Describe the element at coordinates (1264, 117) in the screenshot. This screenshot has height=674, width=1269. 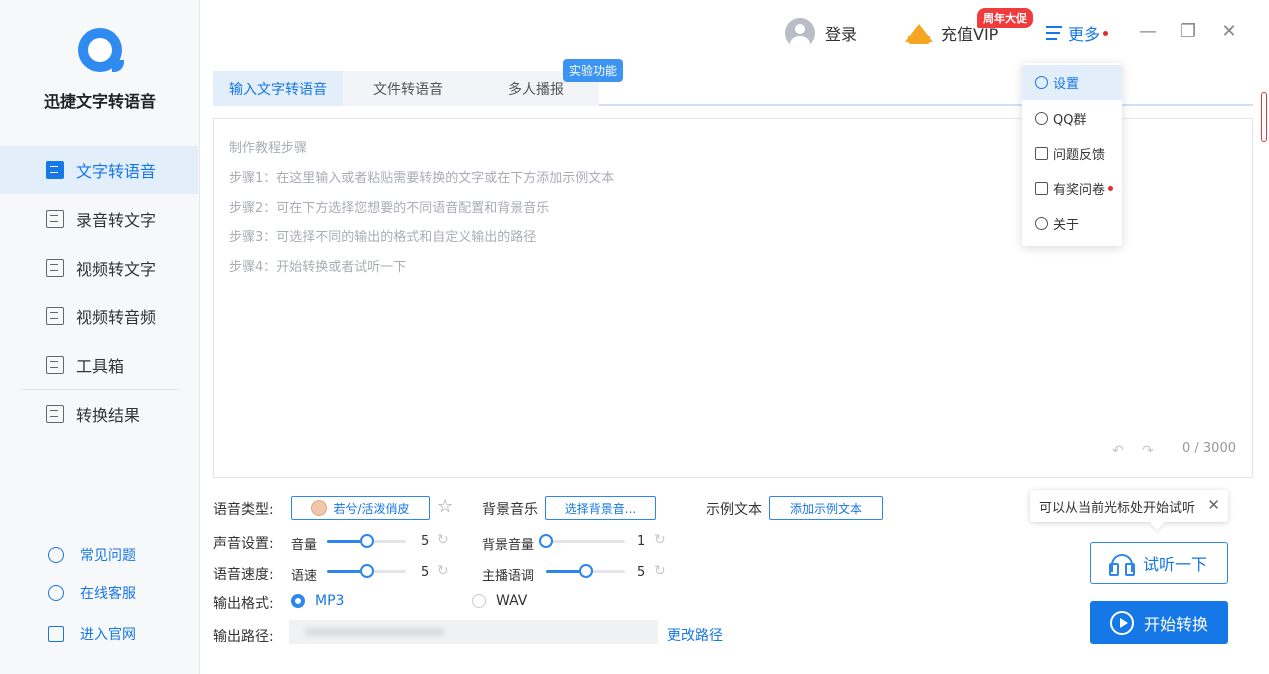
I see `scrollbar-thumb` at that location.